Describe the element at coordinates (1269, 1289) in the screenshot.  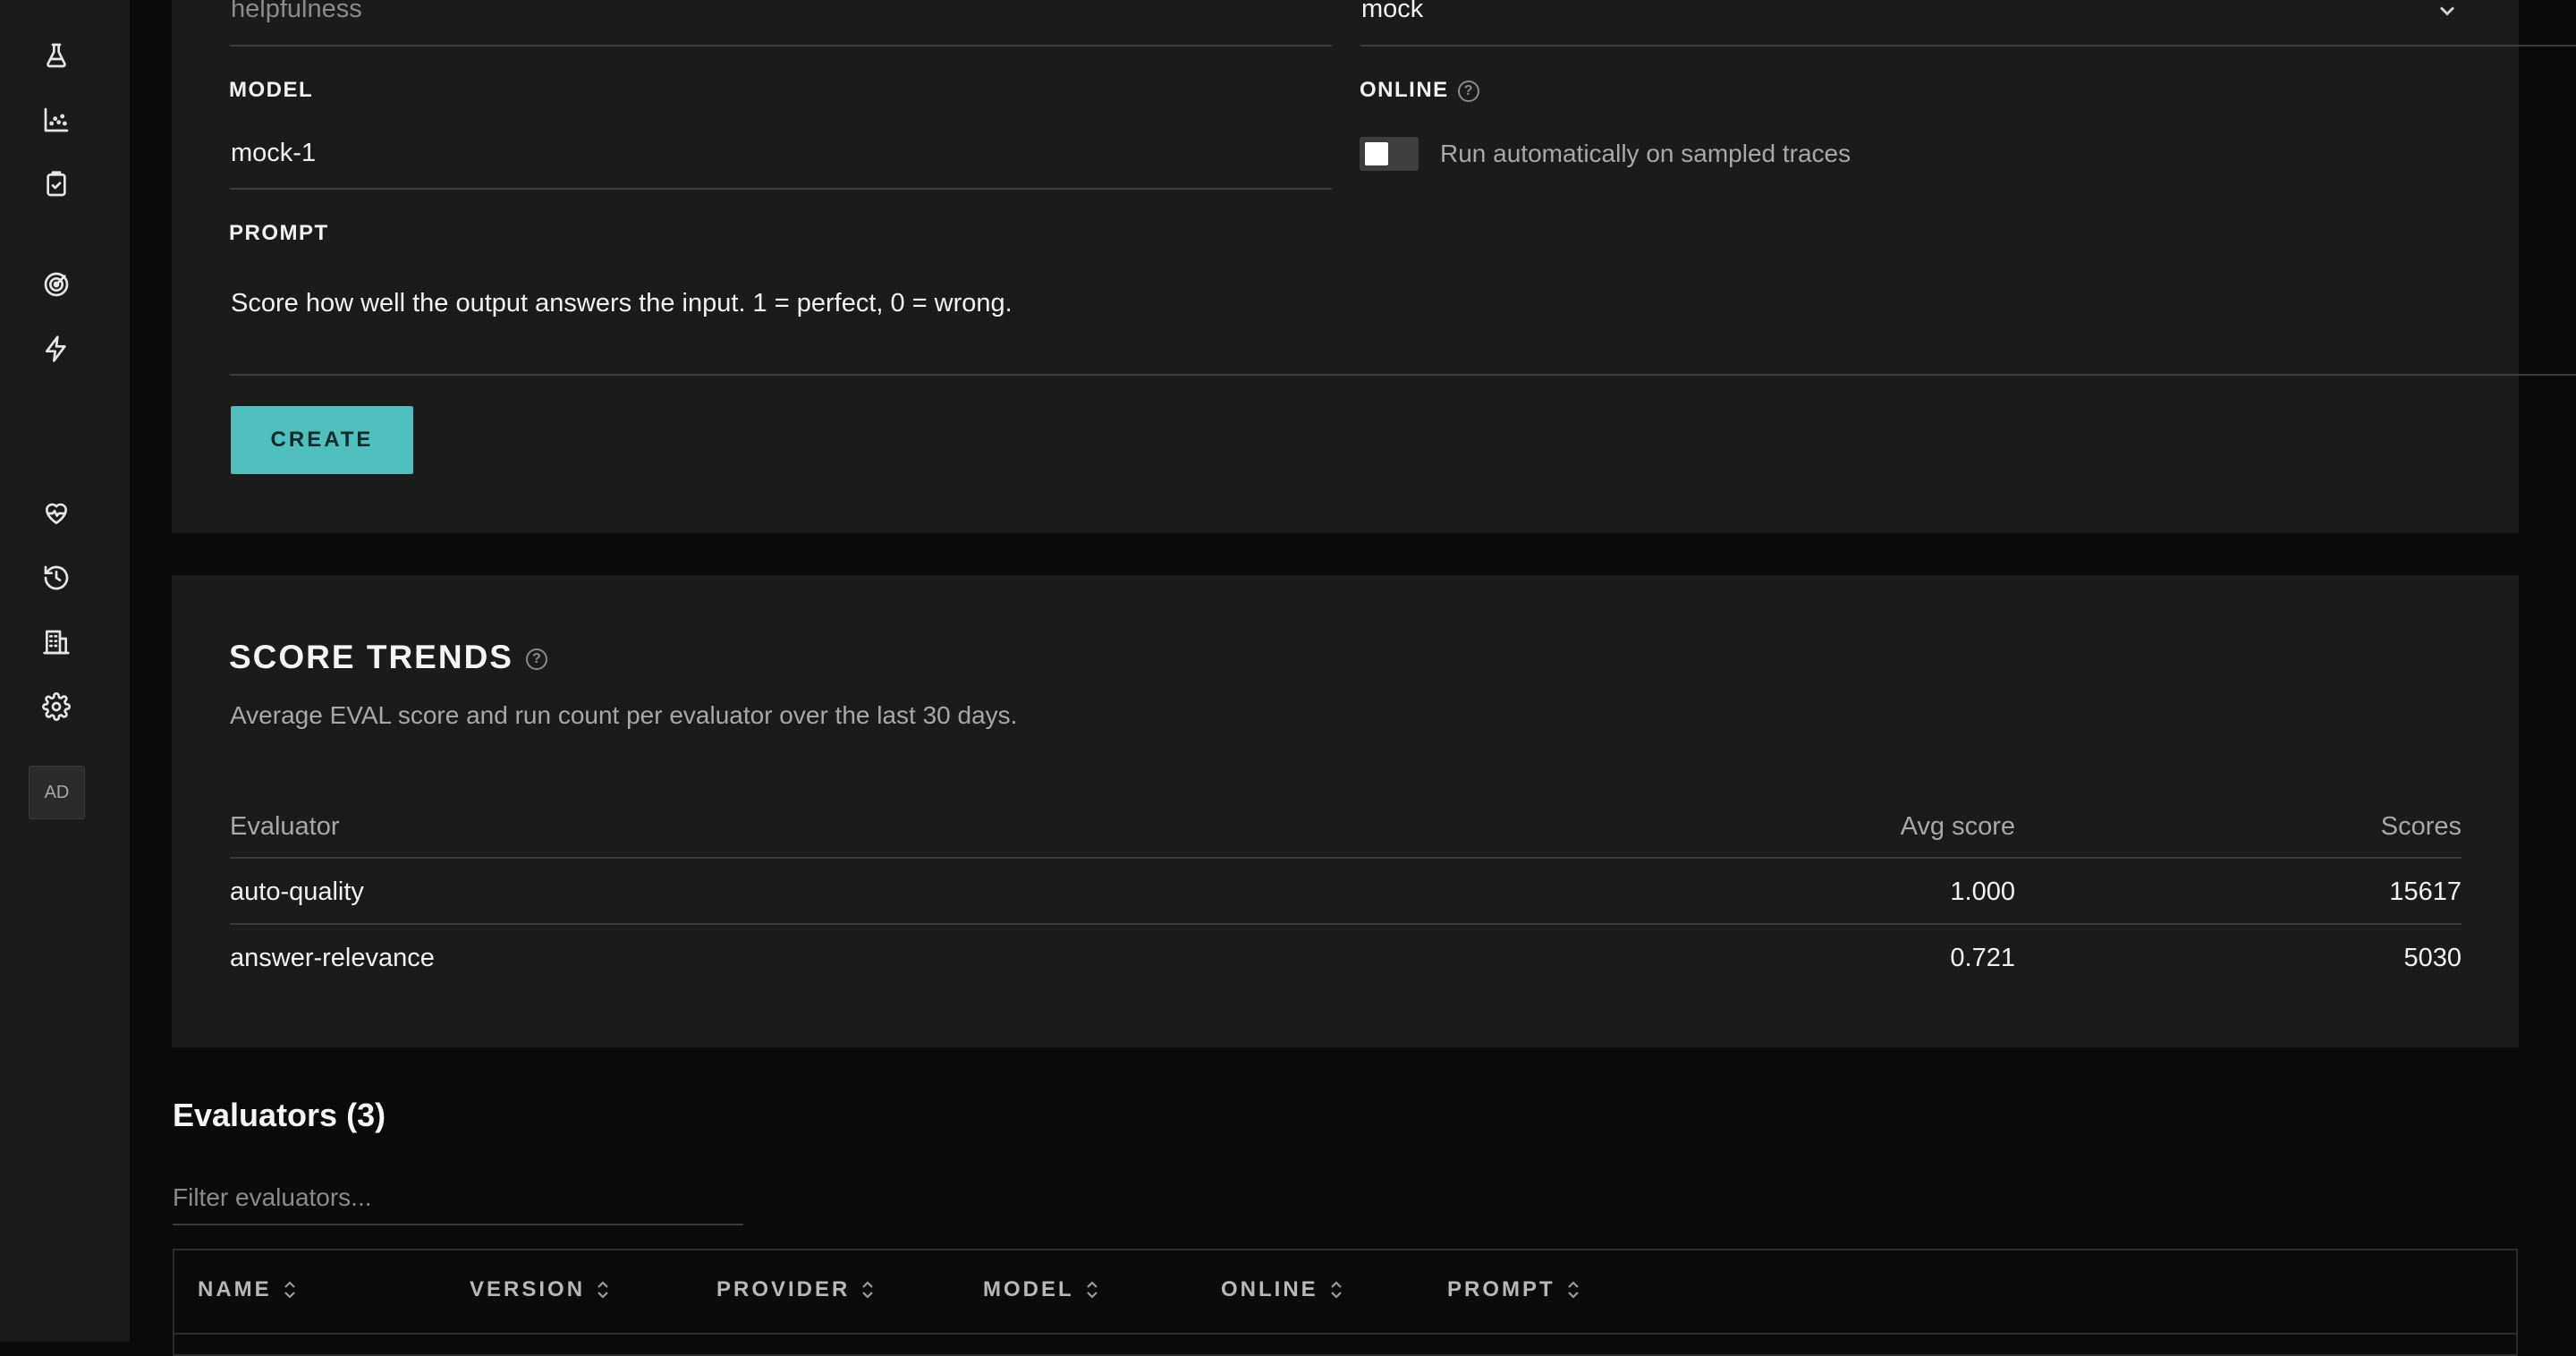
I see `column-header-label: ONLINE` at that location.